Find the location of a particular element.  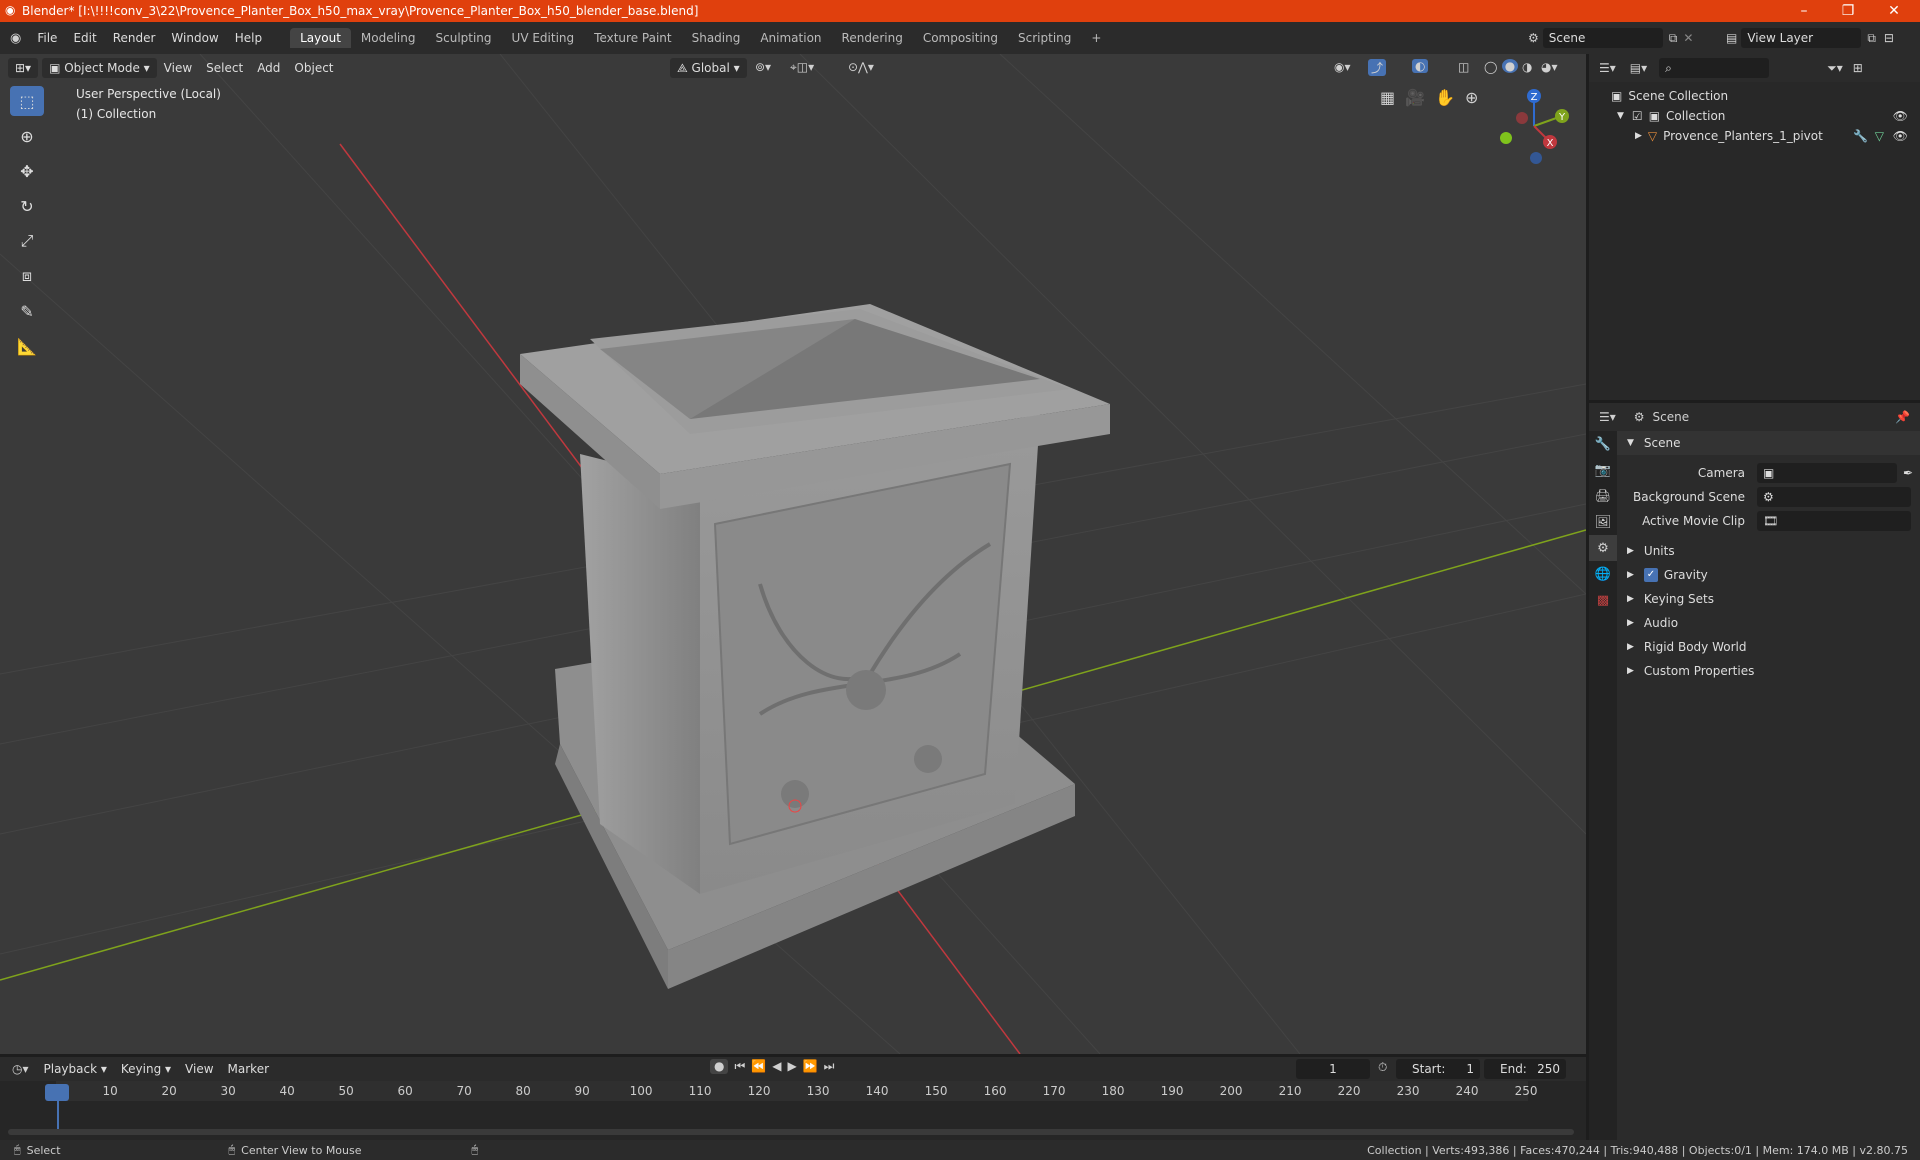

keying-sets-panel-header: ▶ Keying Sets is located at coordinates (1768, 599).